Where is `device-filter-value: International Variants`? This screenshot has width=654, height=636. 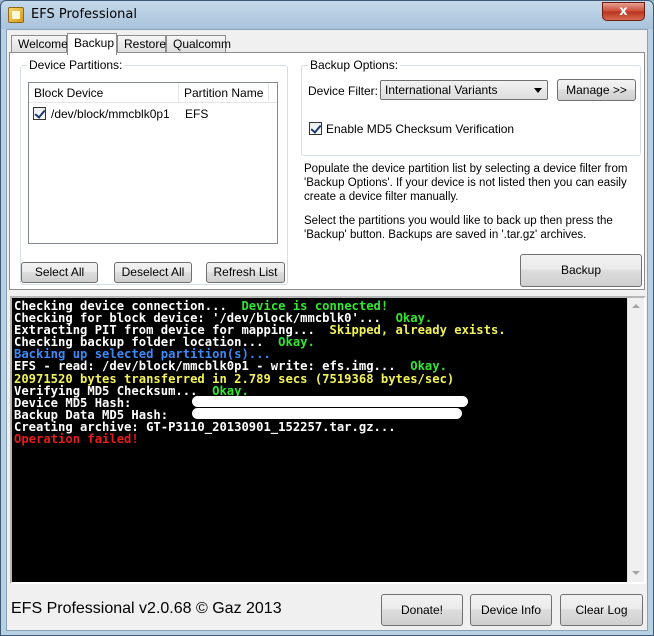
device-filter-value: International Variants is located at coordinates (441, 90).